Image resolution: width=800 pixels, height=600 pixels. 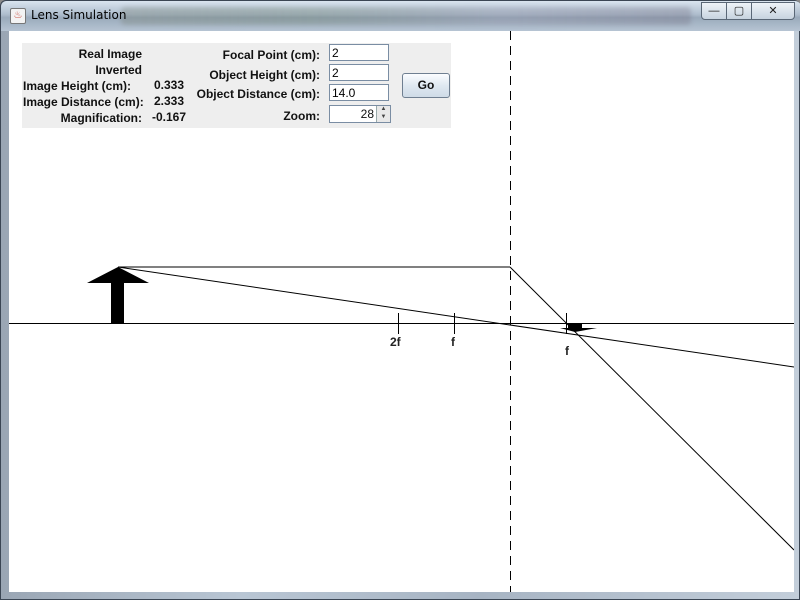 What do you see at coordinates (453, 342) in the screenshot?
I see `tick-f-left-label: f` at bounding box center [453, 342].